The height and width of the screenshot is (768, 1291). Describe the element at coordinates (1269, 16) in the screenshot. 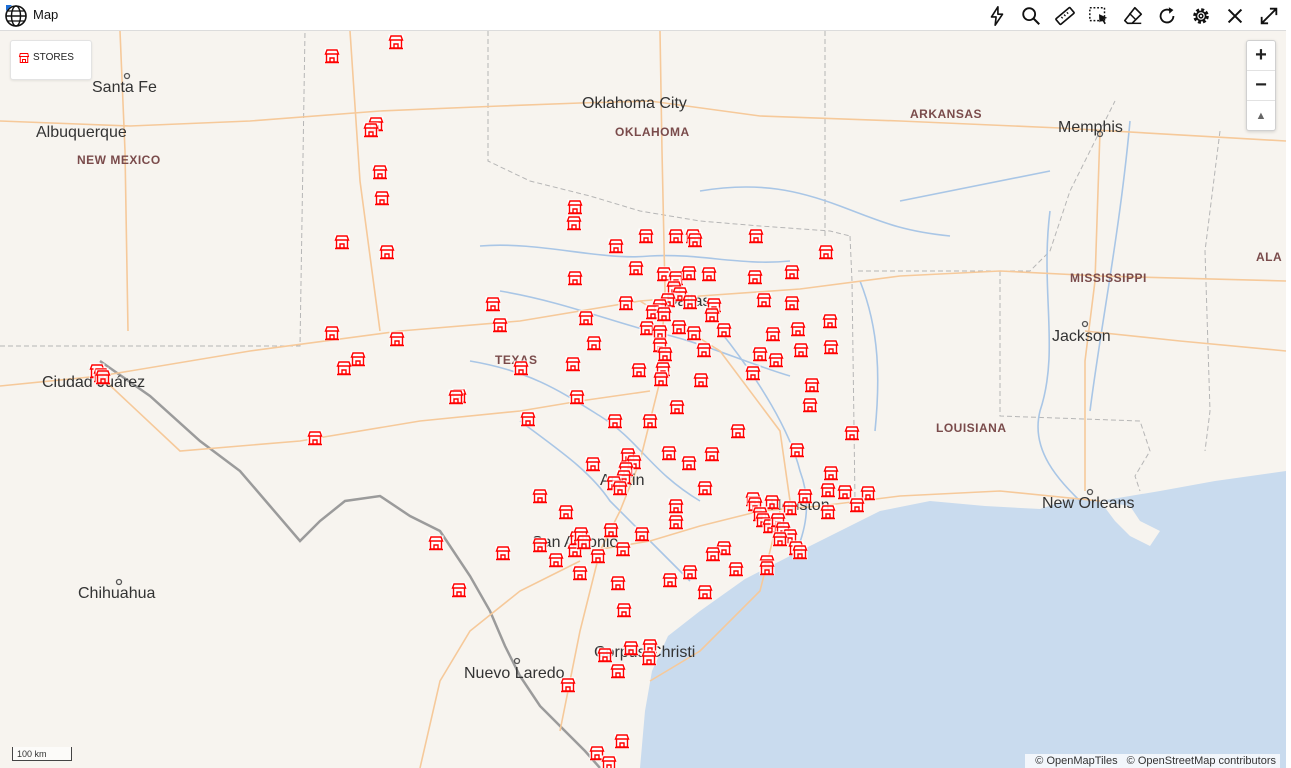

I see `expand-button` at that location.